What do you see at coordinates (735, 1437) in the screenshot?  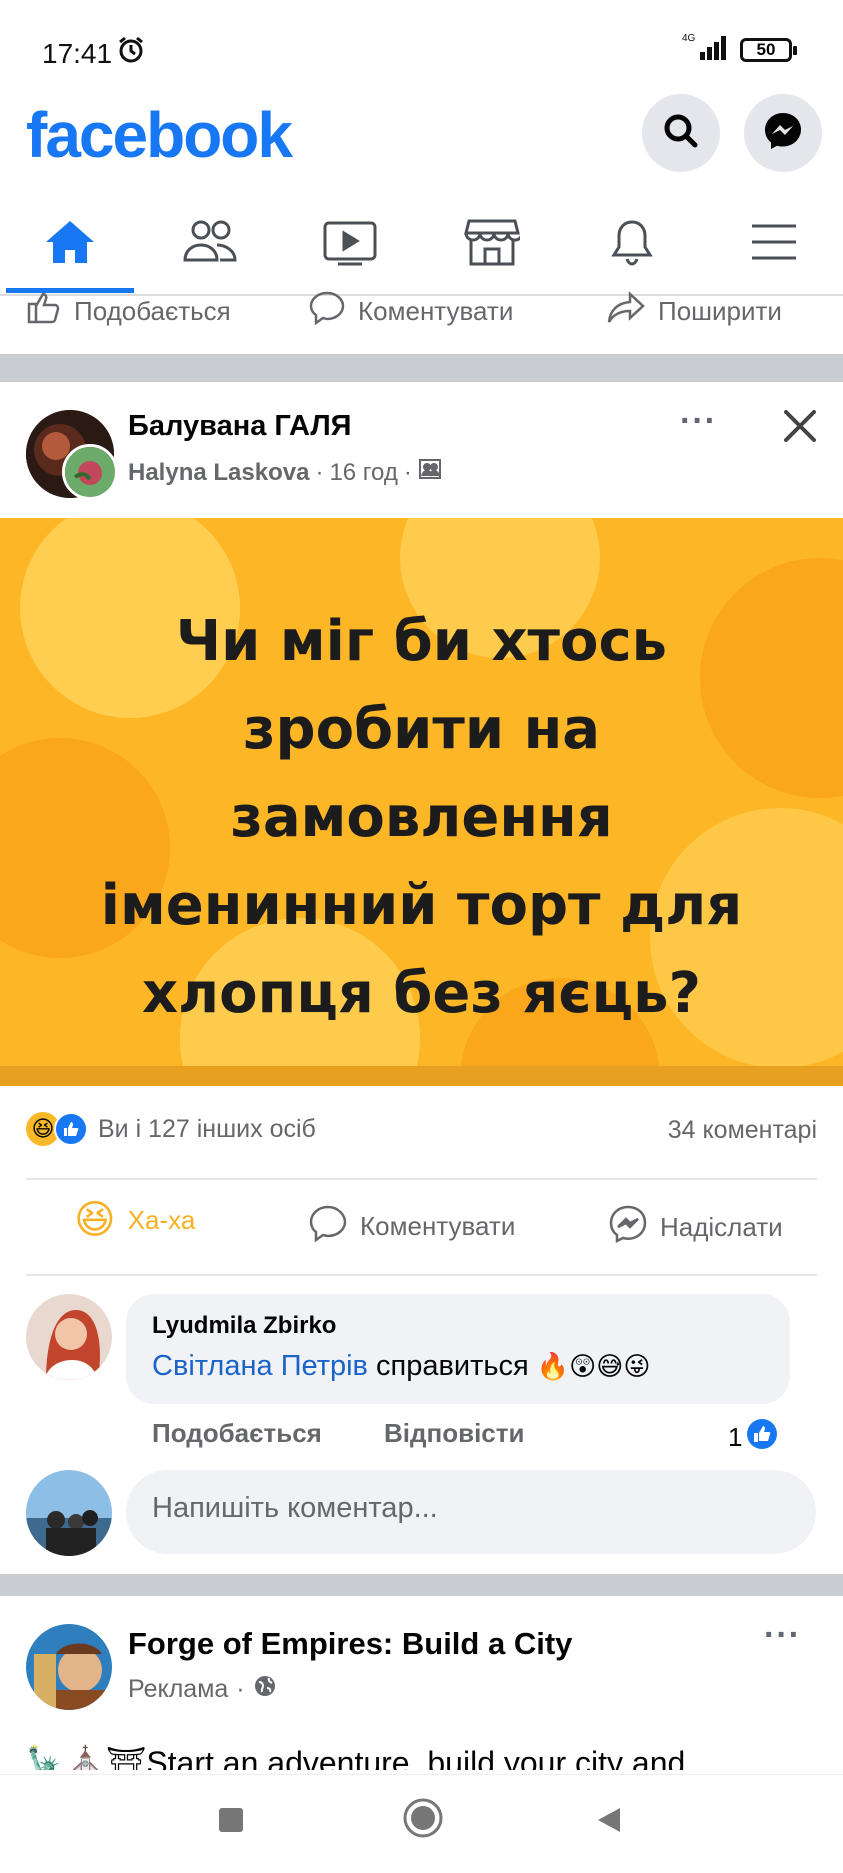 I see `like-count-number: 1` at bounding box center [735, 1437].